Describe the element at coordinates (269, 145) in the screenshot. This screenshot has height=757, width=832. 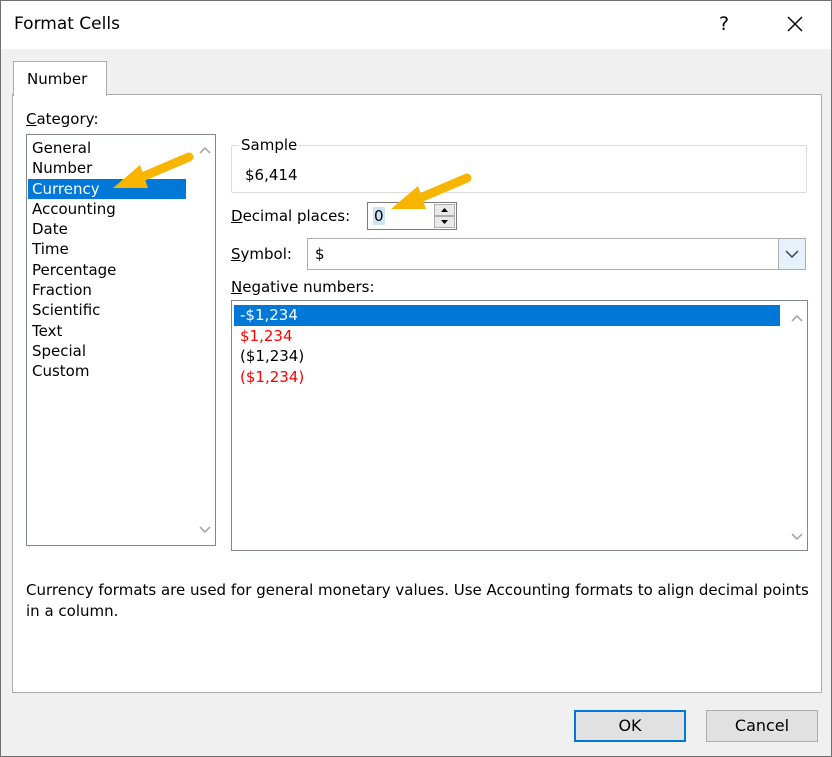
I see `sample-label: Sample` at that location.